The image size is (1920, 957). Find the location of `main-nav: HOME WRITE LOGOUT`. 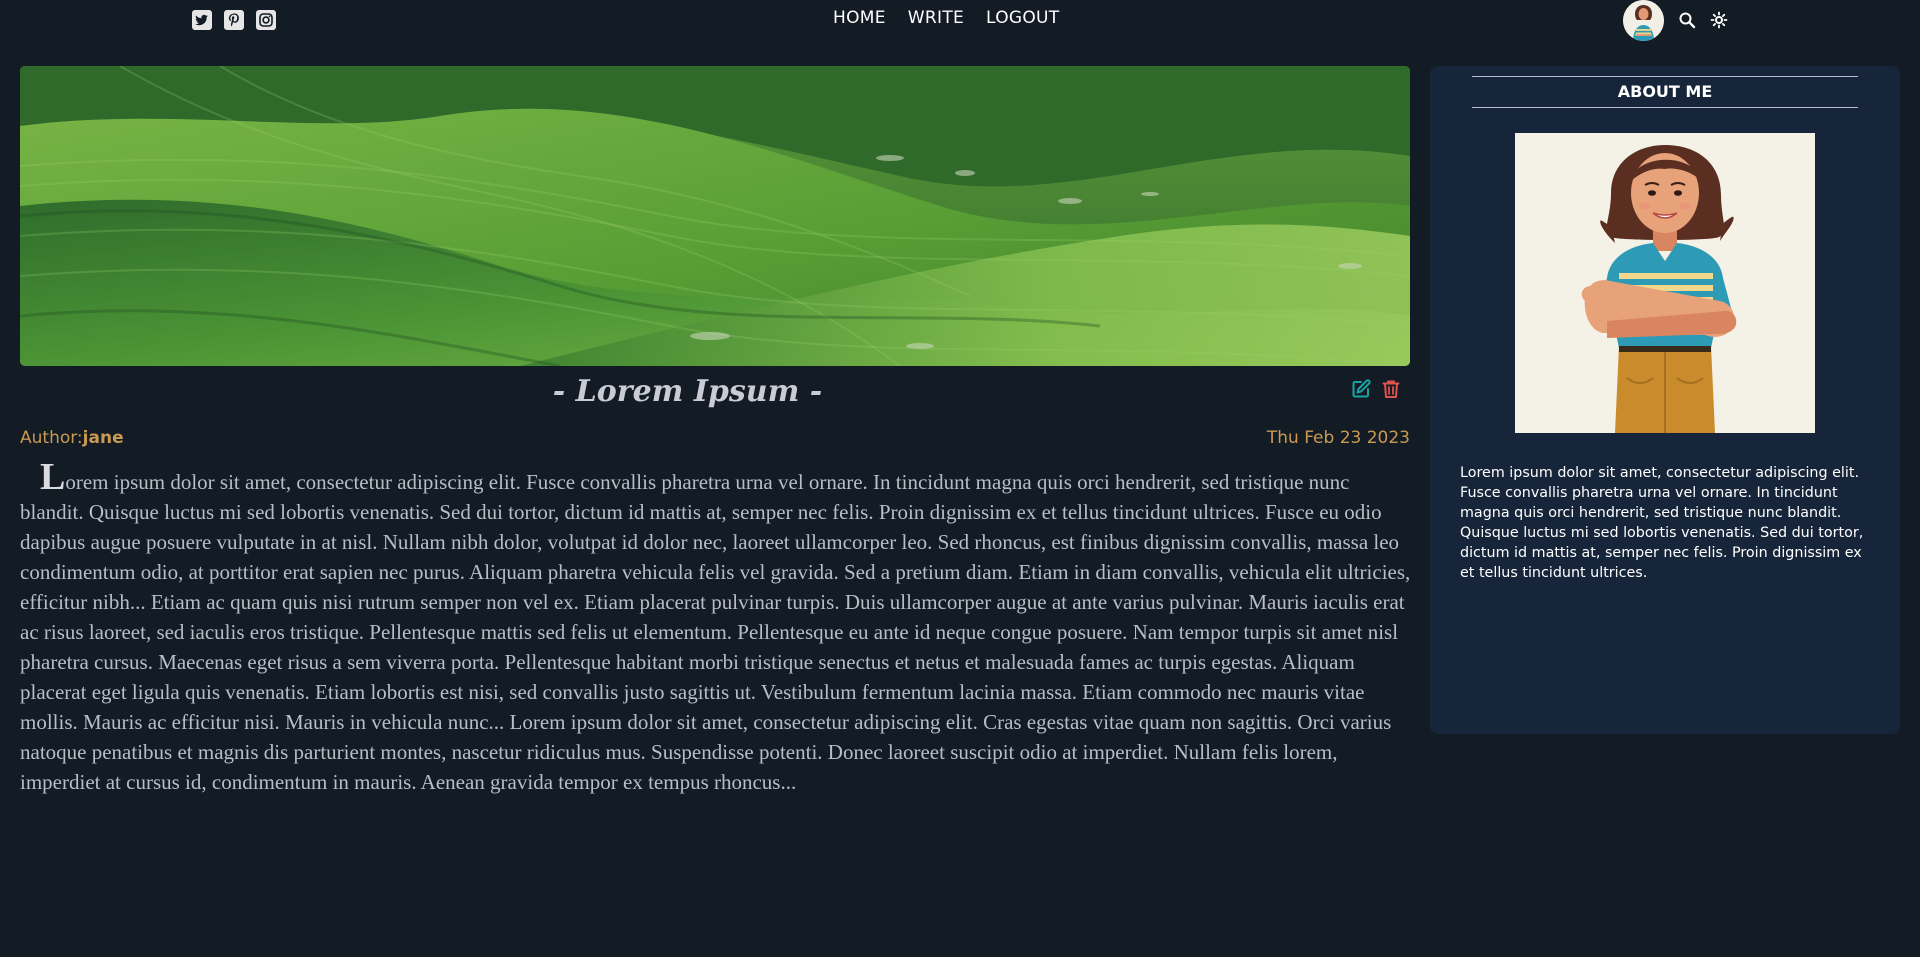

main-nav: HOME WRITE LOGOUT is located at coordinates (946, 18).